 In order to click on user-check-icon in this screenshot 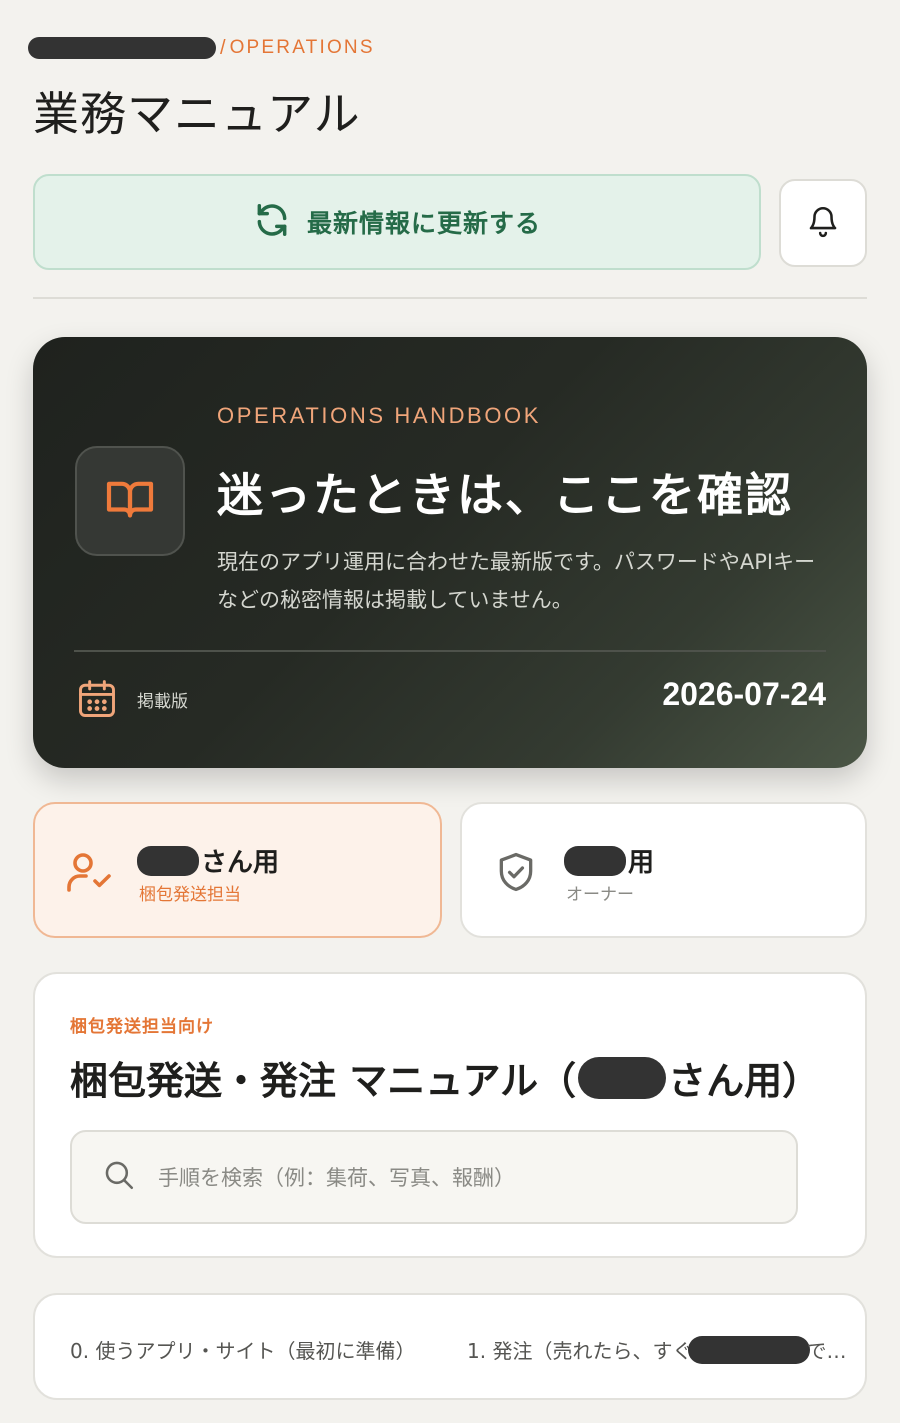, I will do `click(89, 874)`.